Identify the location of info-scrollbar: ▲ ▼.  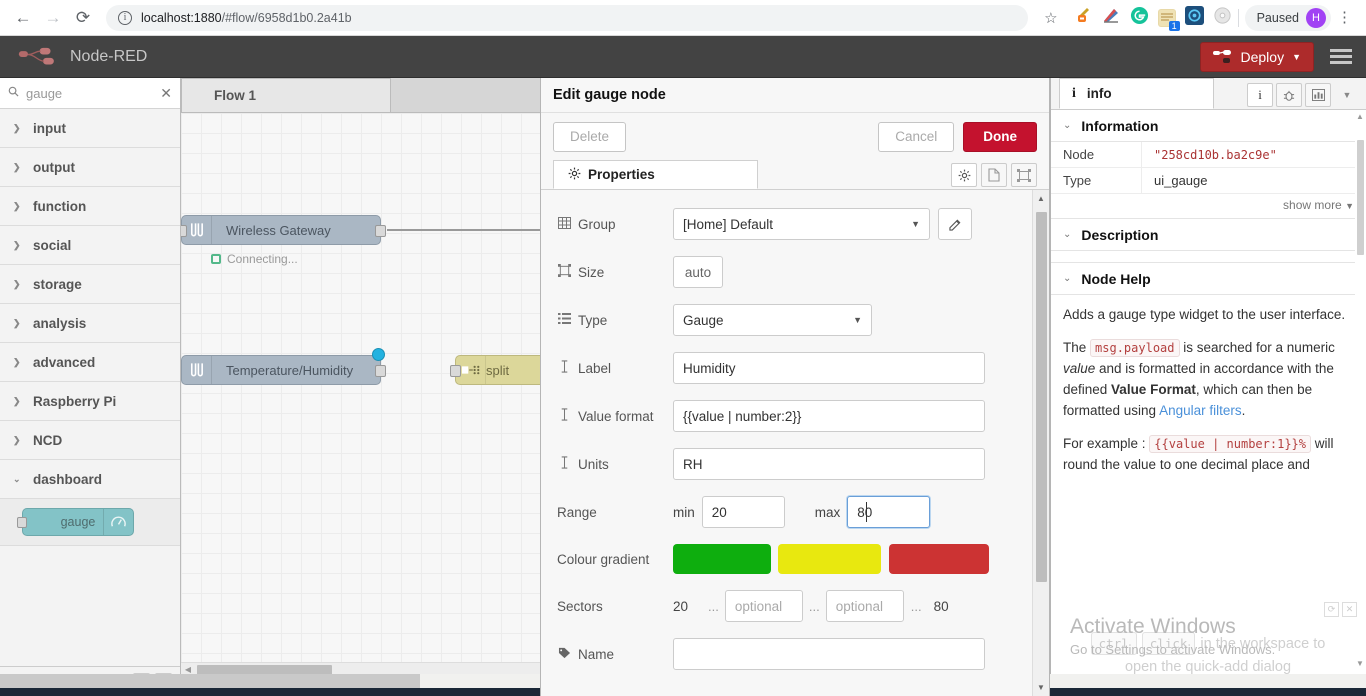
(1360, 403).